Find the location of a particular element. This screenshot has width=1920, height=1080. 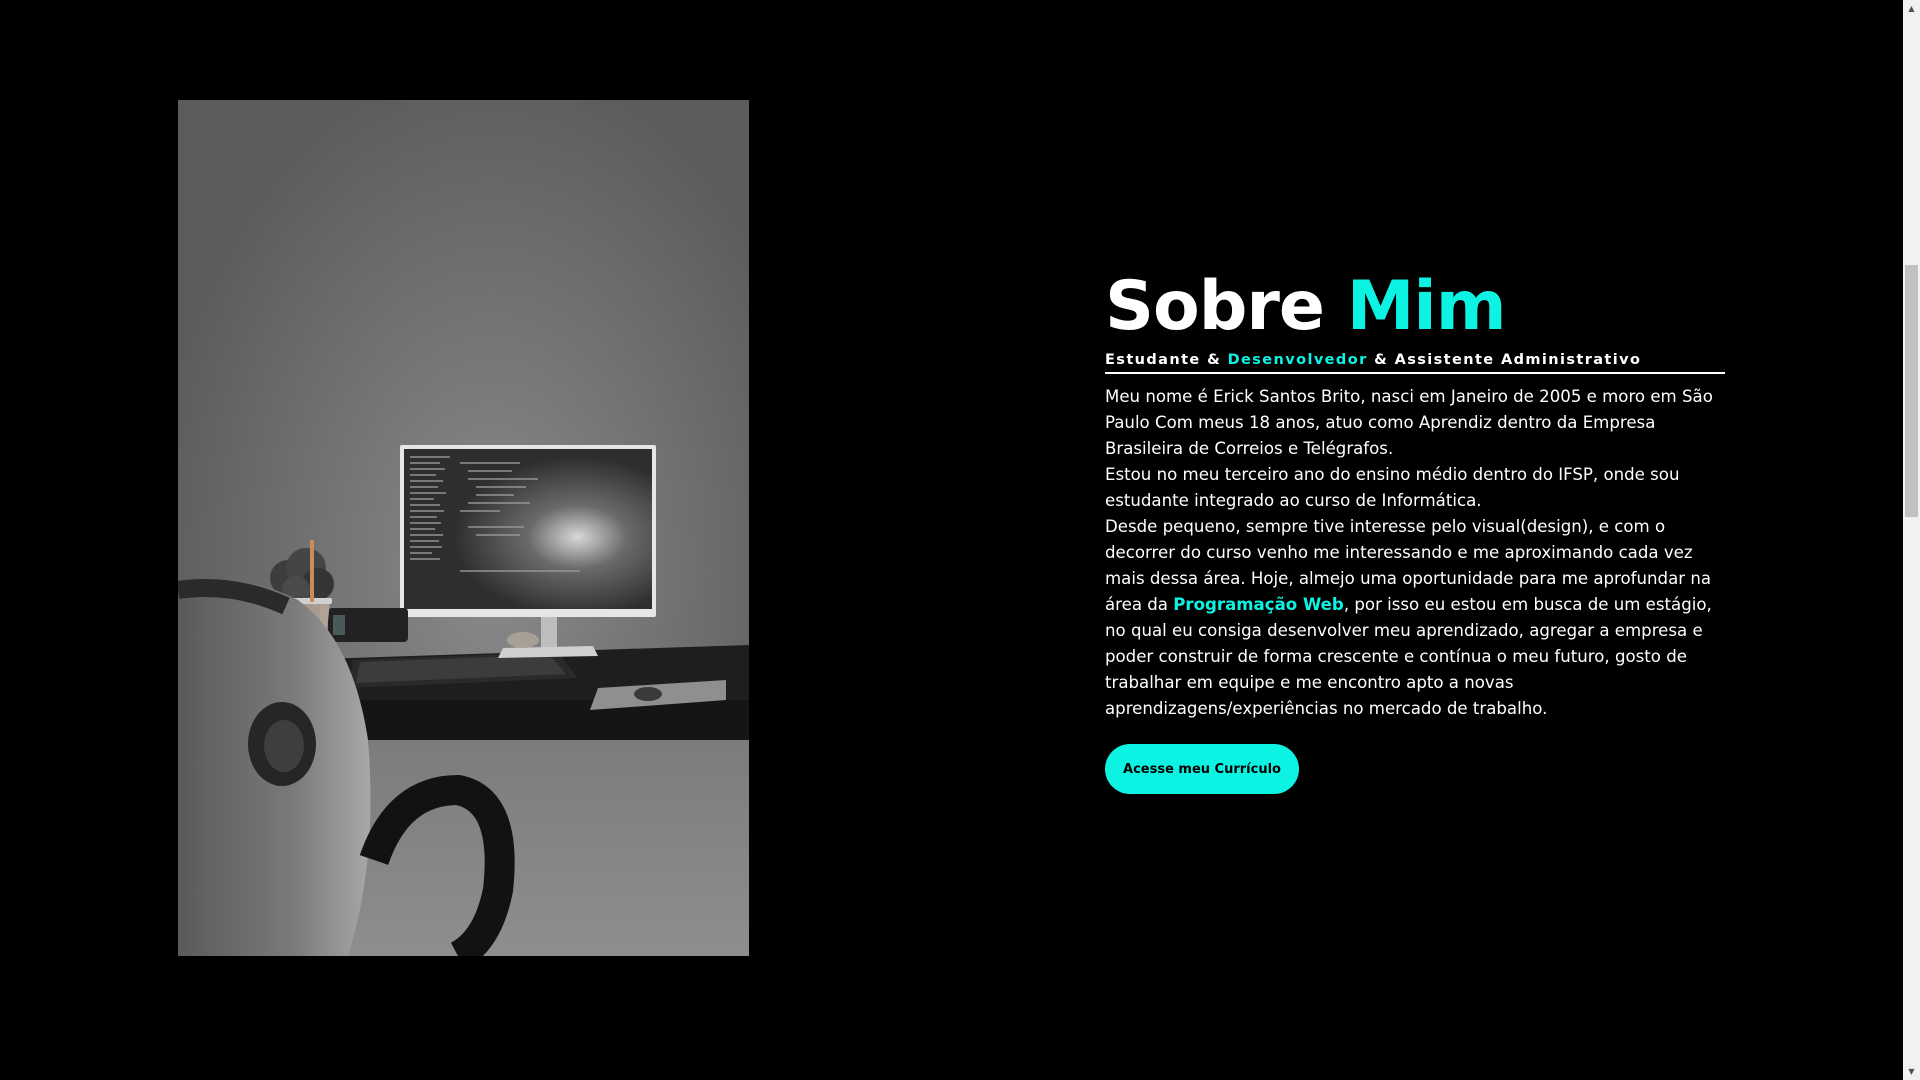

scroll-thumb is located at coordinates (1911, 391).